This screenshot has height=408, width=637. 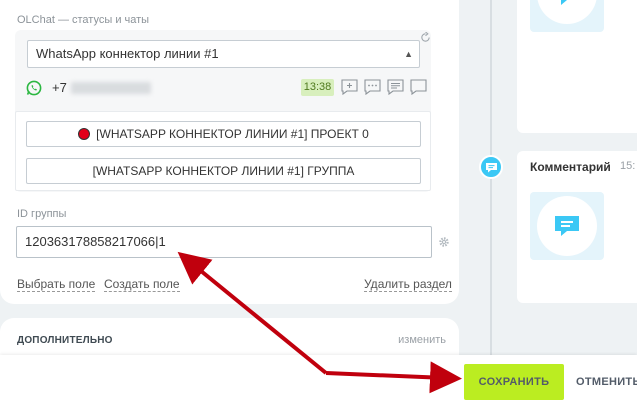 What do you see at coordinates (317, 87) in the screenshot?
I see `time-badge: 13:38` at bounding box center [317, 87].